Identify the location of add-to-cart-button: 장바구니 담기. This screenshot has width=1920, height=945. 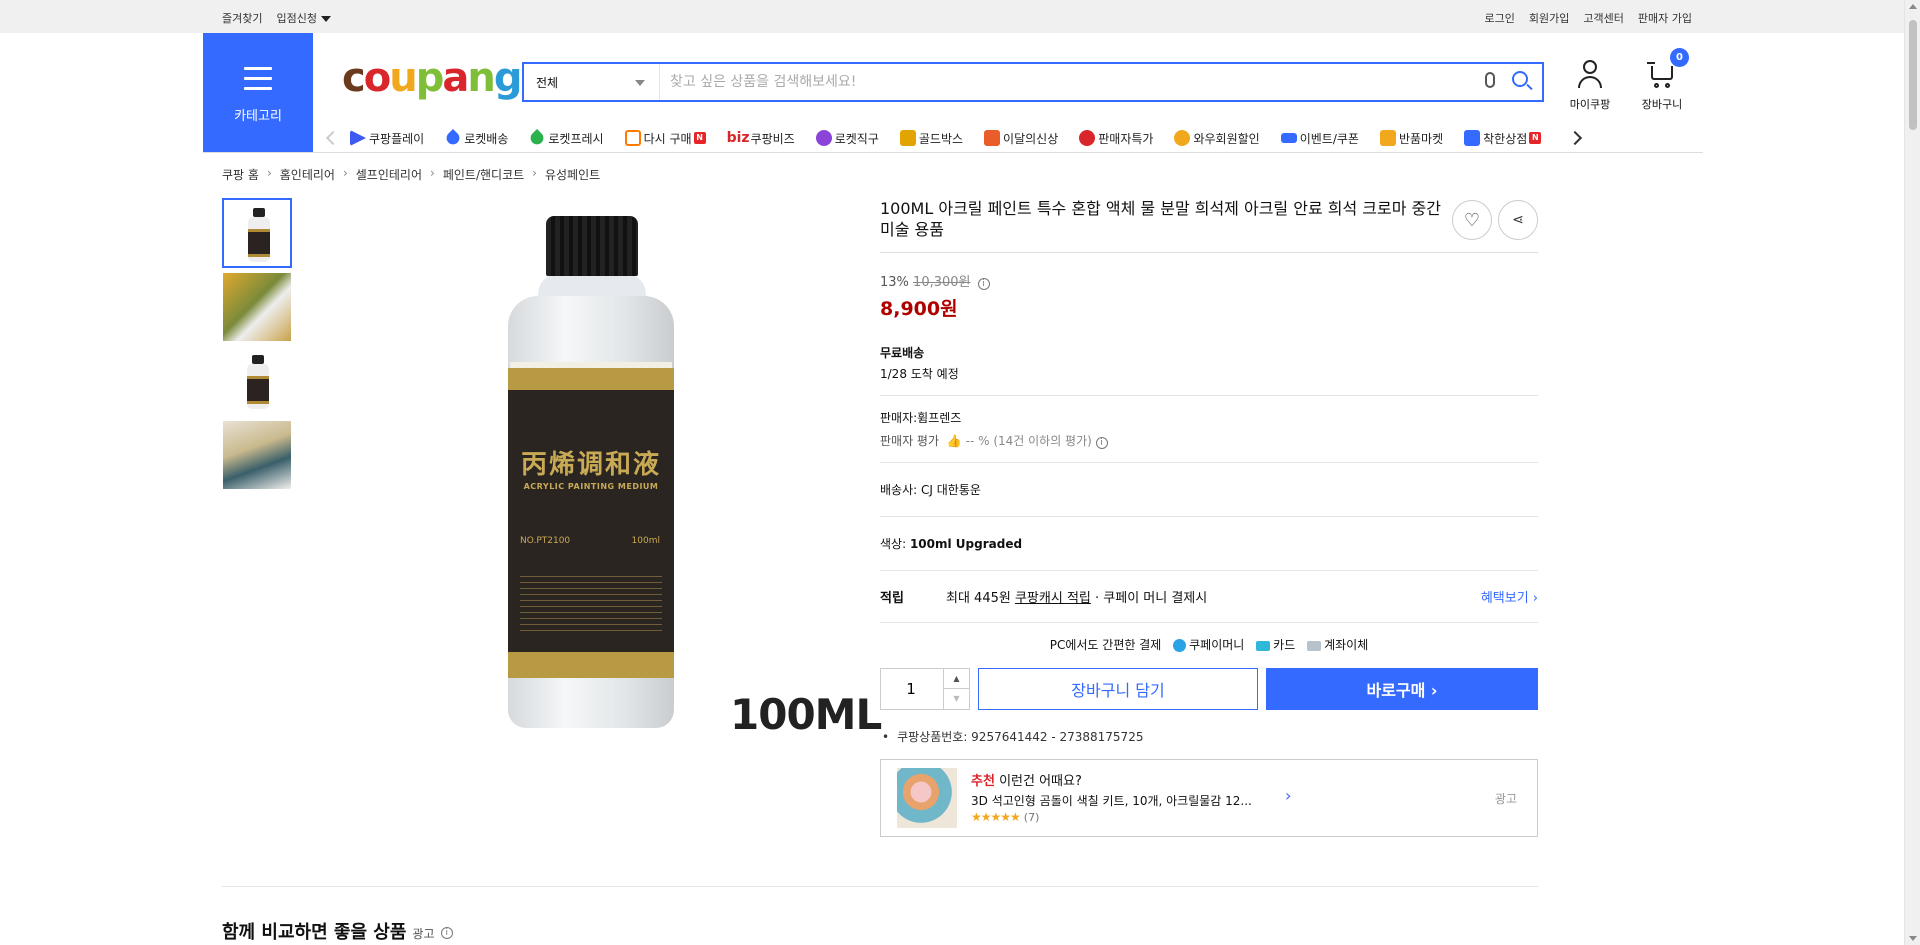
(1118, 689).